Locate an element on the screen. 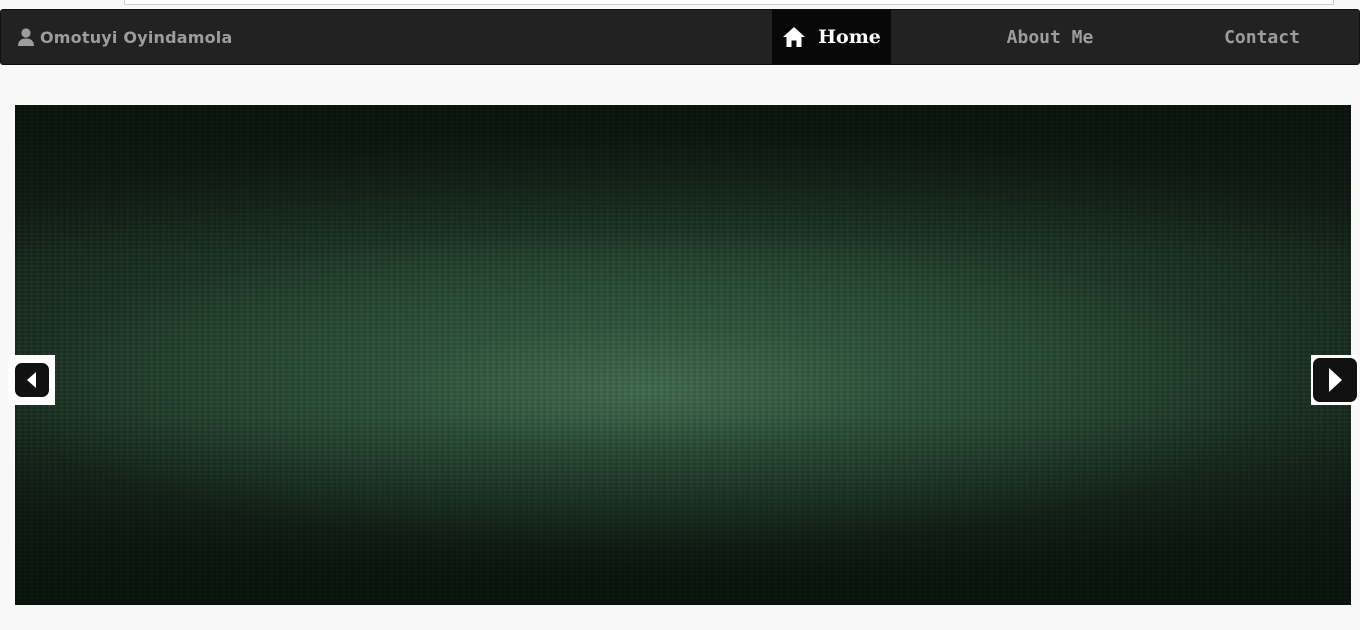 This screenshot has width=1360, height=630. brand-name: Omotuyi Oyindamola is located at coordinates (136, 37).